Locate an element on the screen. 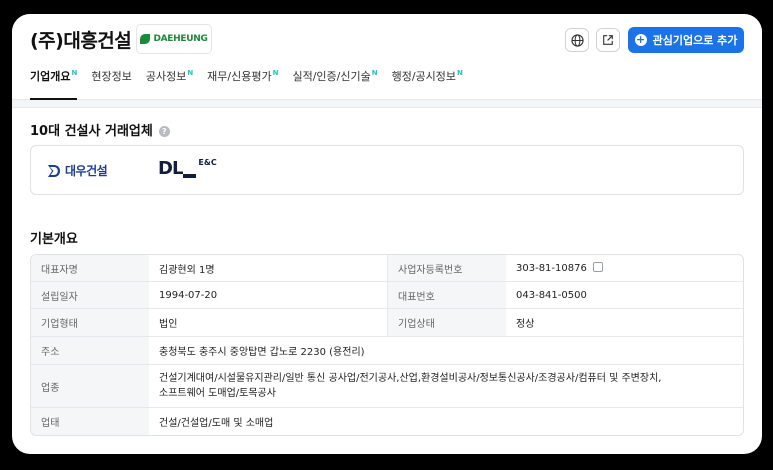  tab-finance-credit: 재무/신용평가N is located at coordinates (242, 82).